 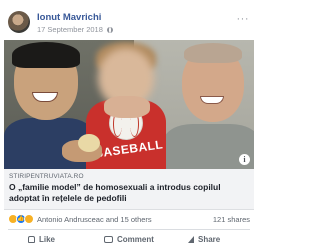 What do you see at coordinates (127, 107) in the screenshot?
I see `child-hands` at bounding box center [127, 107].